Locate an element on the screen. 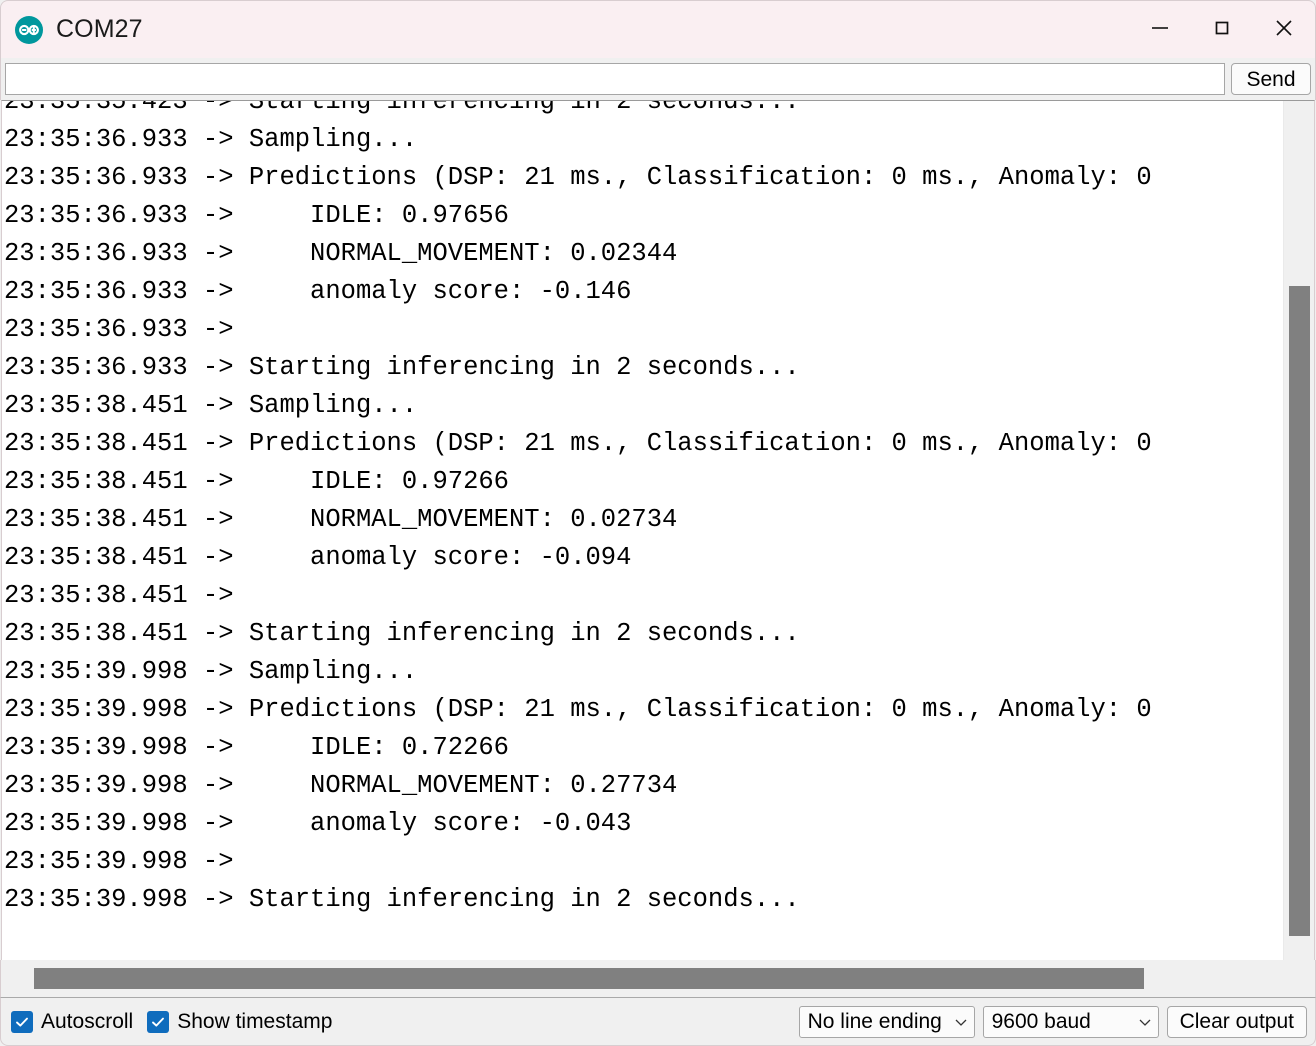 The height and width of the screenshot is (1046, 1316). status-bar-right-group: No line ending 9600 baud Clear output is located at coordinates (1052, 1021).